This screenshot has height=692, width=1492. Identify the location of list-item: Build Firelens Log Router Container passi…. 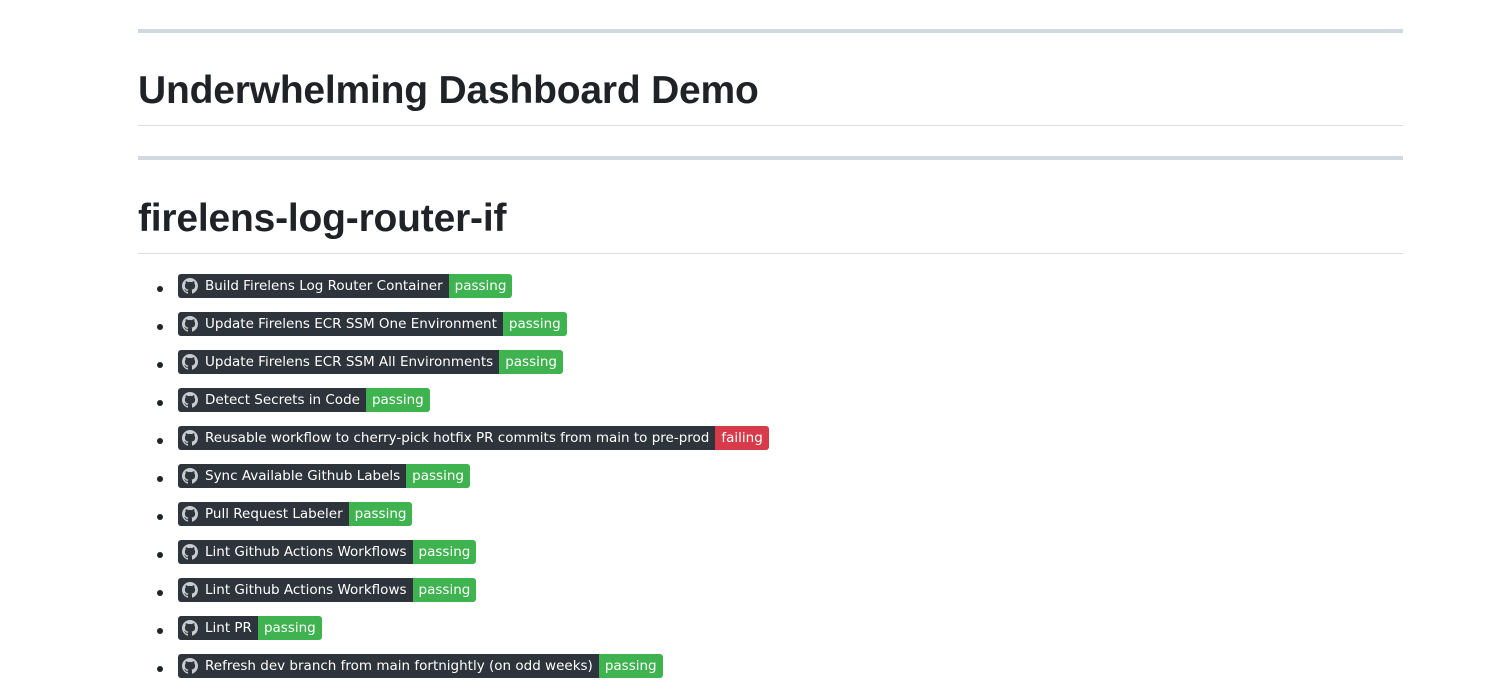
(780, 286).